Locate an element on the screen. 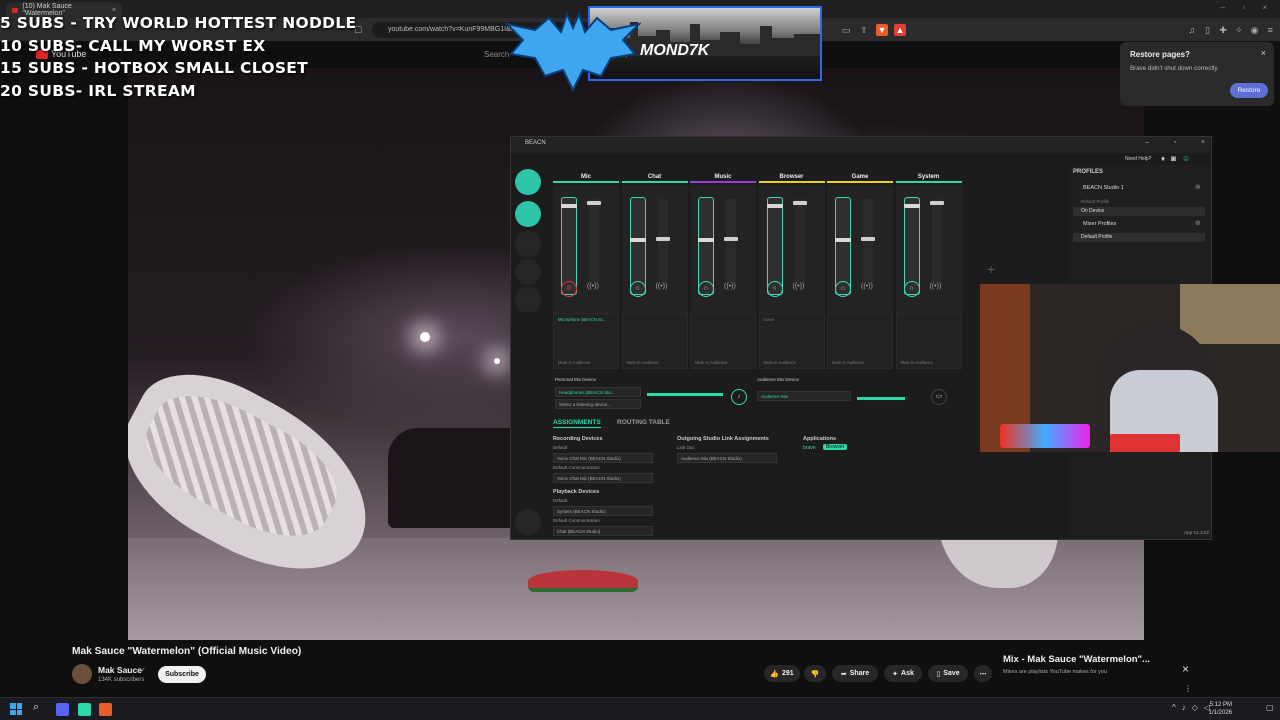 This screenshot has height=720, width=1280. channel-name: Mak Sauce is located at coordinates (120, 670).